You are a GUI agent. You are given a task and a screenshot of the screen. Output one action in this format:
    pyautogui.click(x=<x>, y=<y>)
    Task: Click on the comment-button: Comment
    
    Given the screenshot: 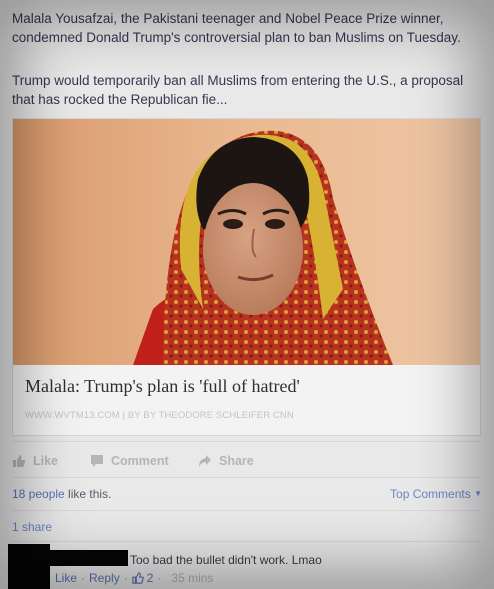 What is the action you would take?
    pyautogui.click(x=129, y=461)
    